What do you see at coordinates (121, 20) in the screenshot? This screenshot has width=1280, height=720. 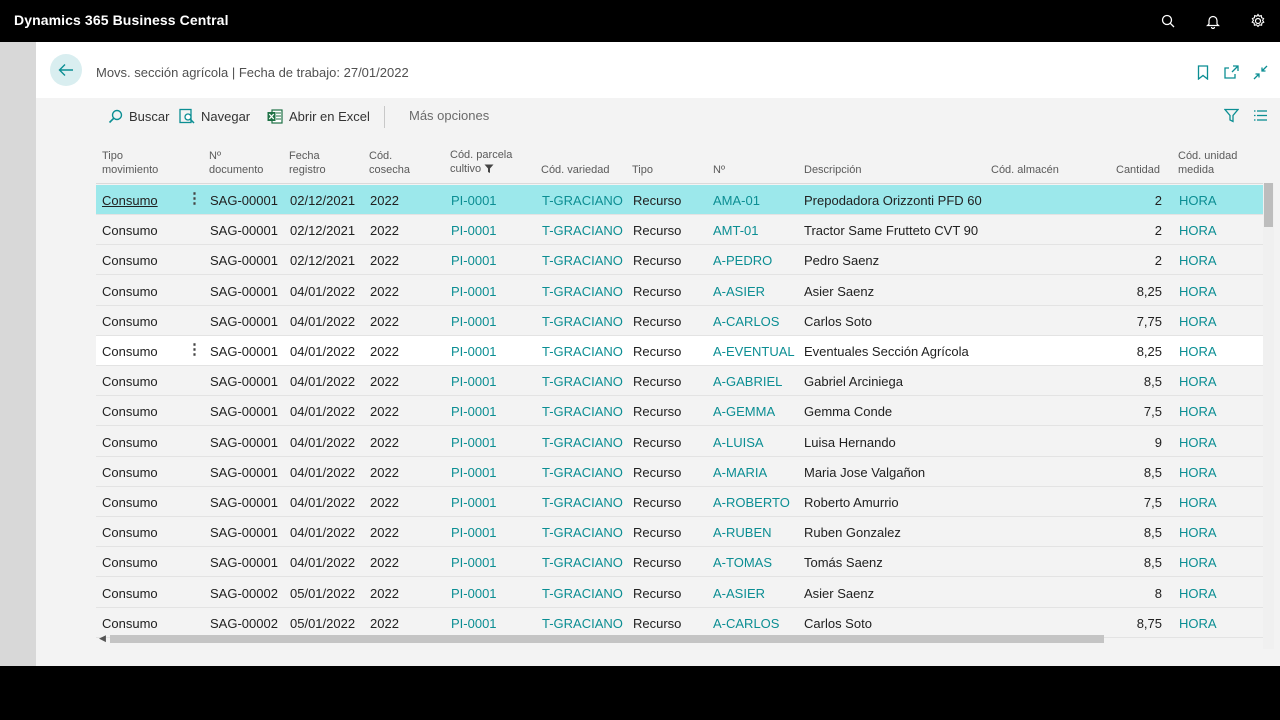 I see `app-title: Dynamics 365 Business Central` at bounding box center [121, 20].